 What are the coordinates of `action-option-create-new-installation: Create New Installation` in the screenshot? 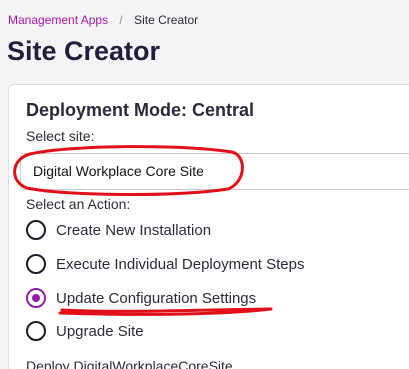 It's located at (118, 230).